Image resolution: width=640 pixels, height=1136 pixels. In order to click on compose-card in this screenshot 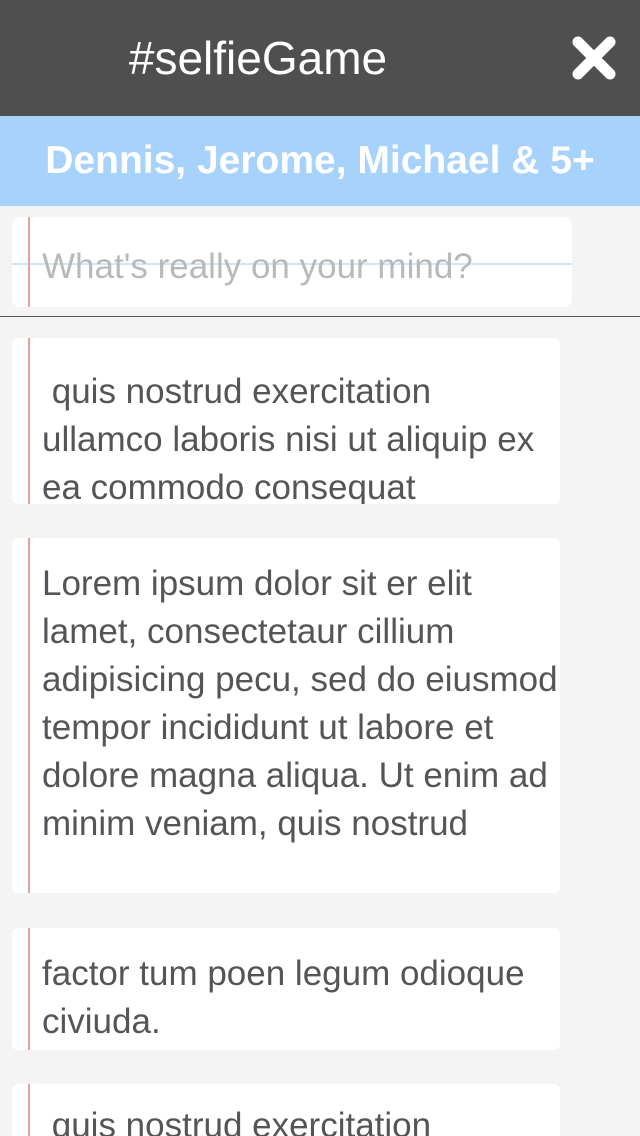, I will do `click(292, 262)`.